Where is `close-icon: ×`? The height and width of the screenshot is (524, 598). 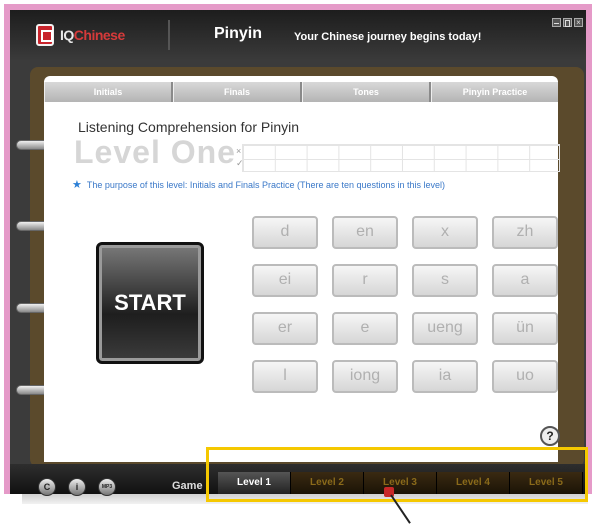
close-icon: × is located at coordinates (578, 22).